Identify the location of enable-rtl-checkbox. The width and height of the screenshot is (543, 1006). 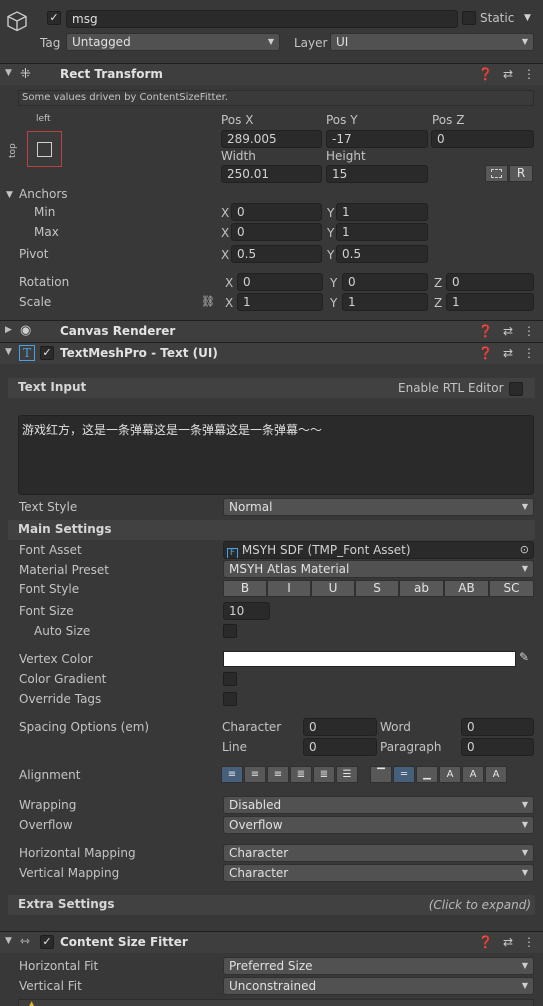
(516, 389).